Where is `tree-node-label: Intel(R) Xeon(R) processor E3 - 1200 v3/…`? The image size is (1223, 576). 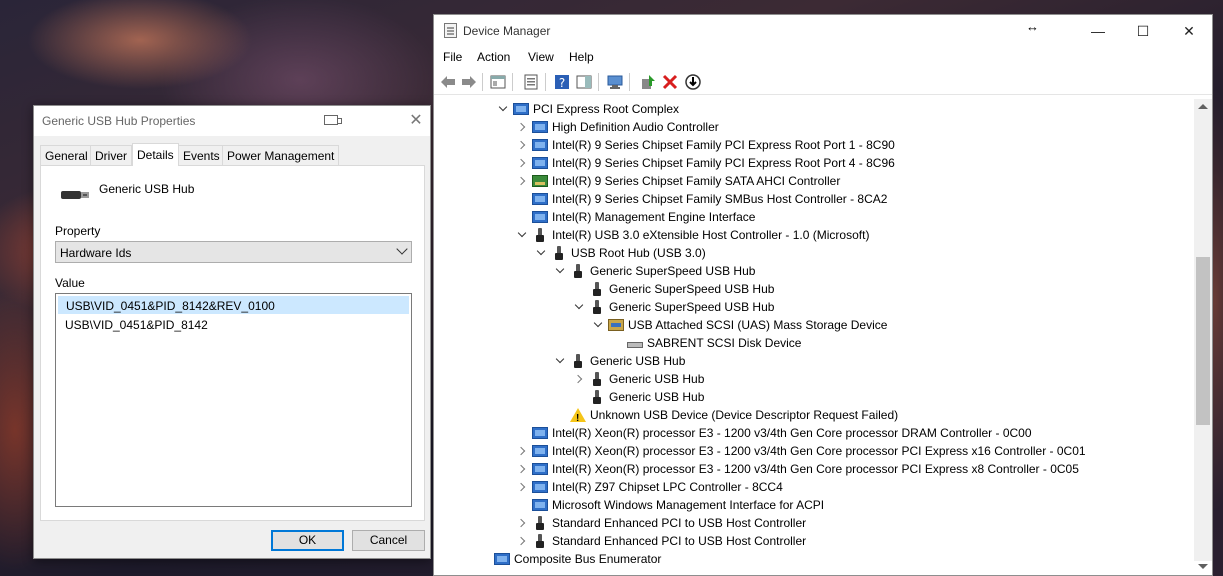 tree-node-label: Intel(R) Xeon(R) processor E3 - 1200 v3/… is located at coordinates (815, 469).